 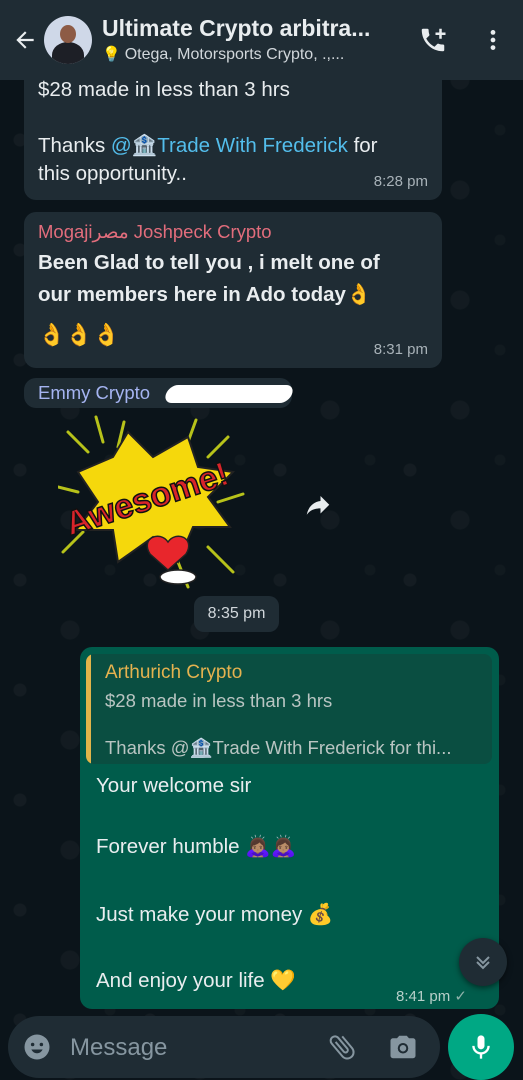 I want to click on mic-icon, so click(x=481, y=1047).